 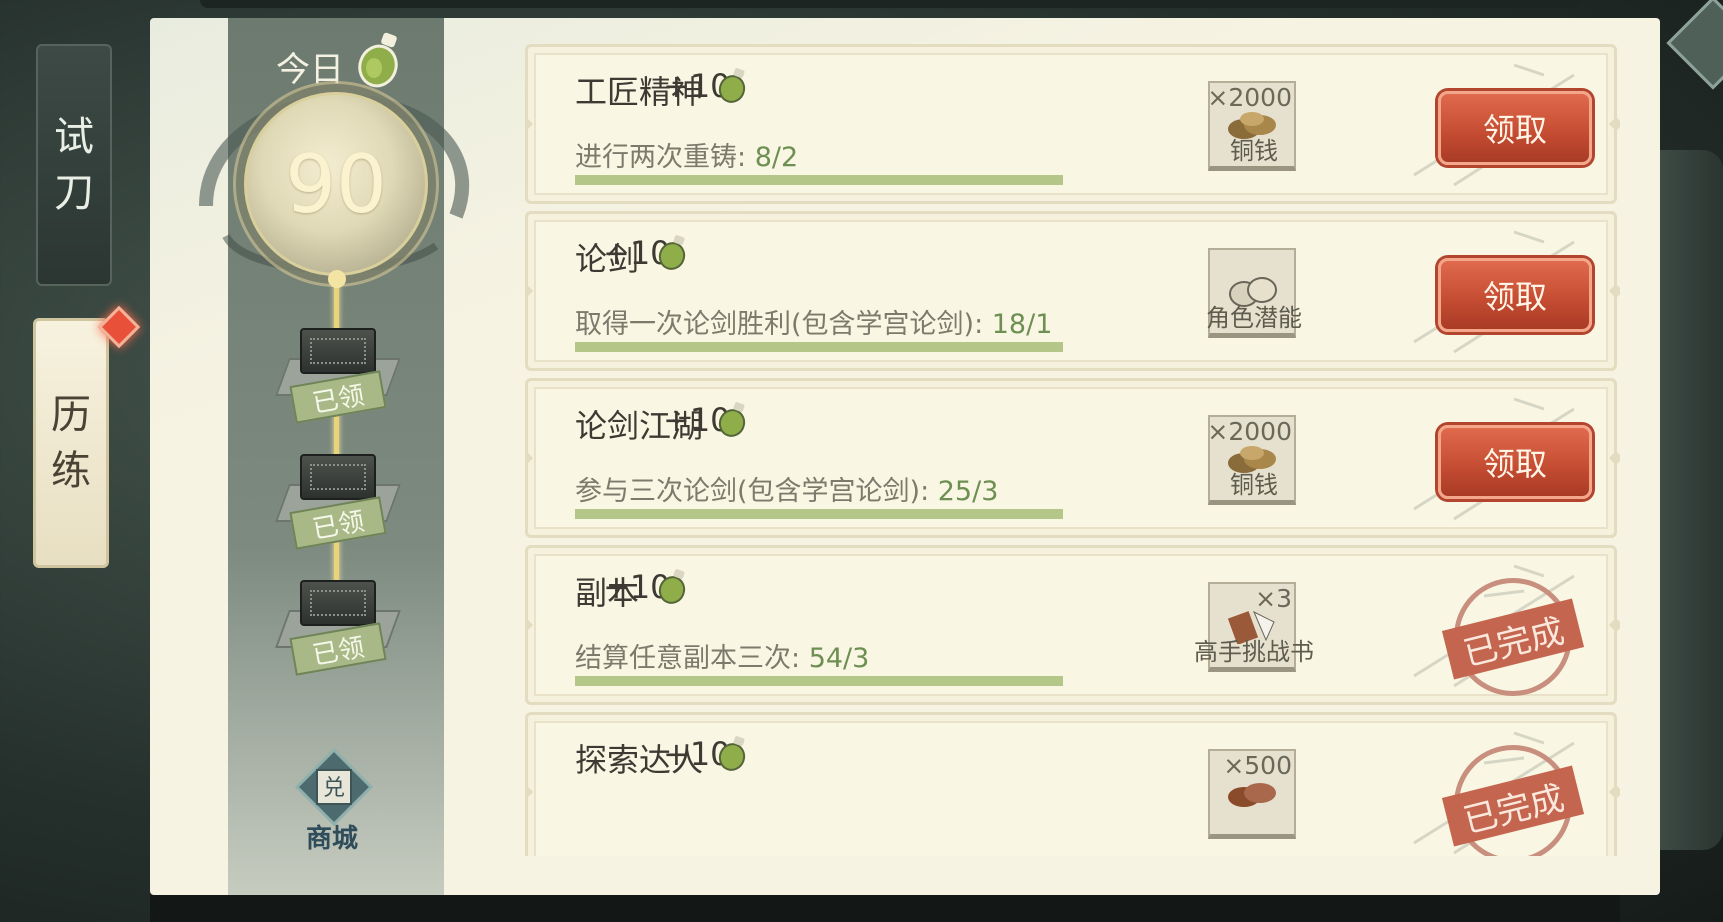 I want to click on reward-slot: ×500, so click(x=1252, y=794).